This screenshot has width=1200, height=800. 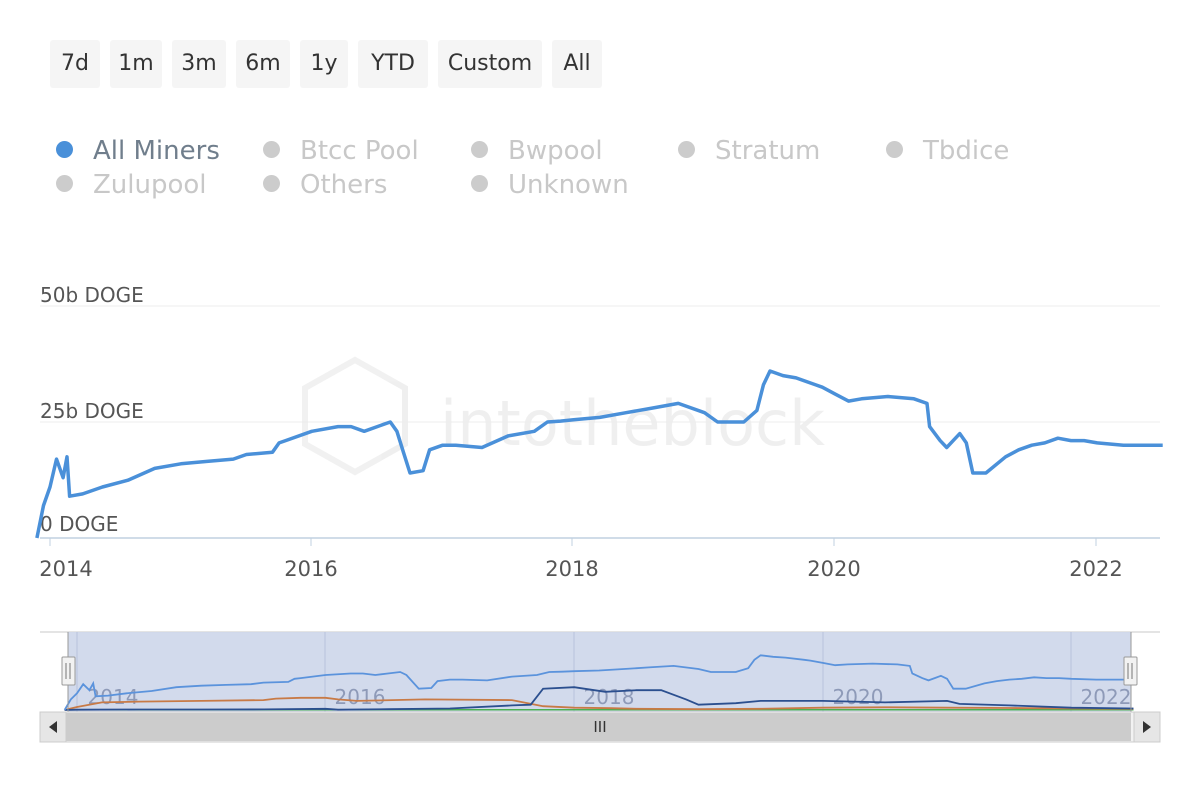 I want to click on navigator-left-grip, so click(x=68, y=671).